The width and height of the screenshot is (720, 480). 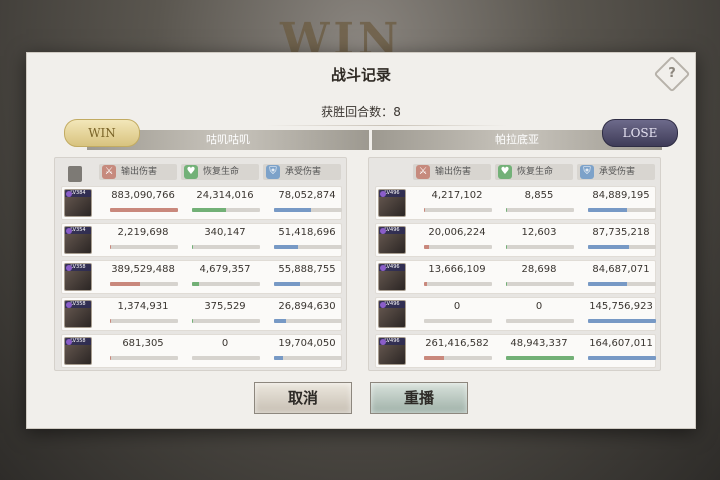 What do you see at coordinates (515, 314) in the screenshot?
I see `character-row: LV496 0 0 145,756,923` at bounding box center [515, 314].